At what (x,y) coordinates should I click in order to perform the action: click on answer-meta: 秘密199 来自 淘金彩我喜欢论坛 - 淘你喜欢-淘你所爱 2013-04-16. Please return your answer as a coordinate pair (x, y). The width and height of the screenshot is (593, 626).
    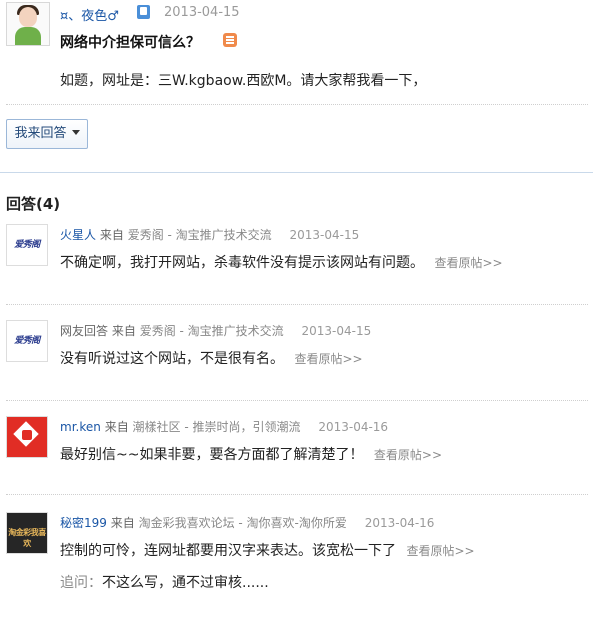
    Looking at the image, I should click on (247, 522).